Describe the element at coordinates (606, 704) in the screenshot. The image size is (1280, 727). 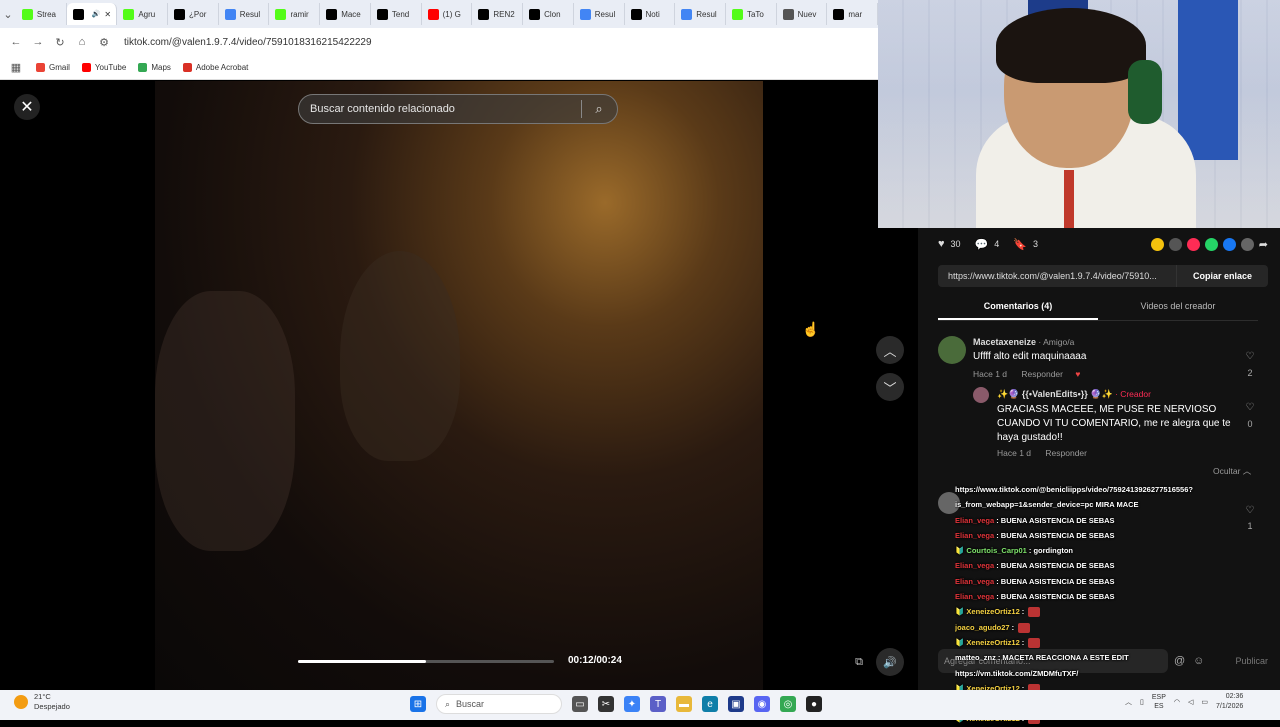
I see `capcut-icon: ✂` at that location.